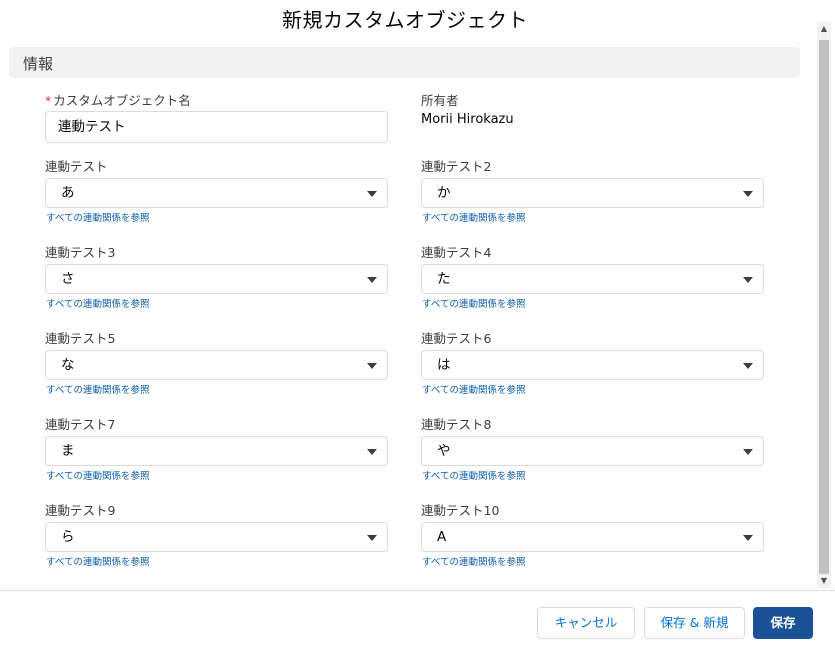 This screenshot has width=835, height=653. What do you see at coordinates (592, 537) in the screenshot?
I see `field-select: A` at bounding box center [592, 537].